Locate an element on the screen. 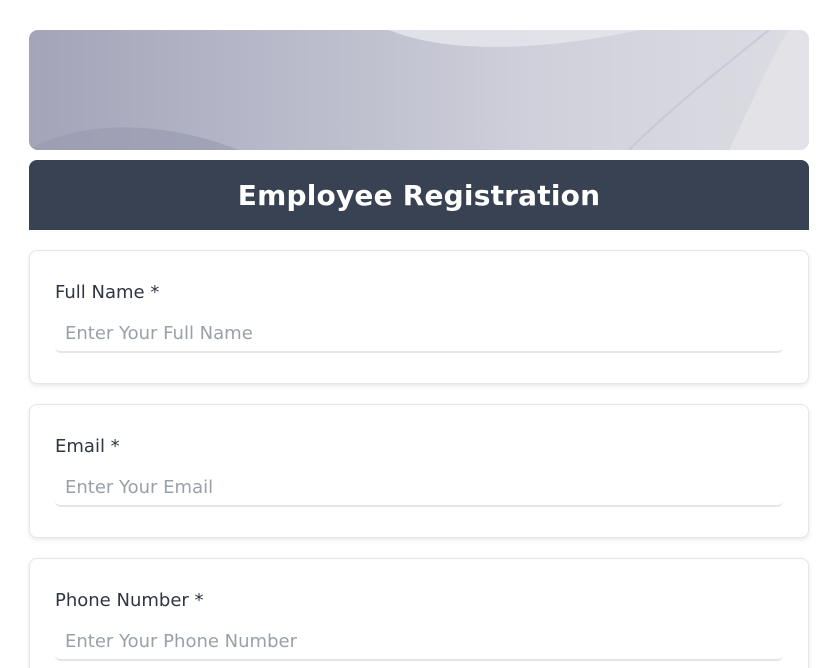 Image resolution: width=835 pixels, height=668 pixels. phone-number-input is located at coordinates (419, 642).